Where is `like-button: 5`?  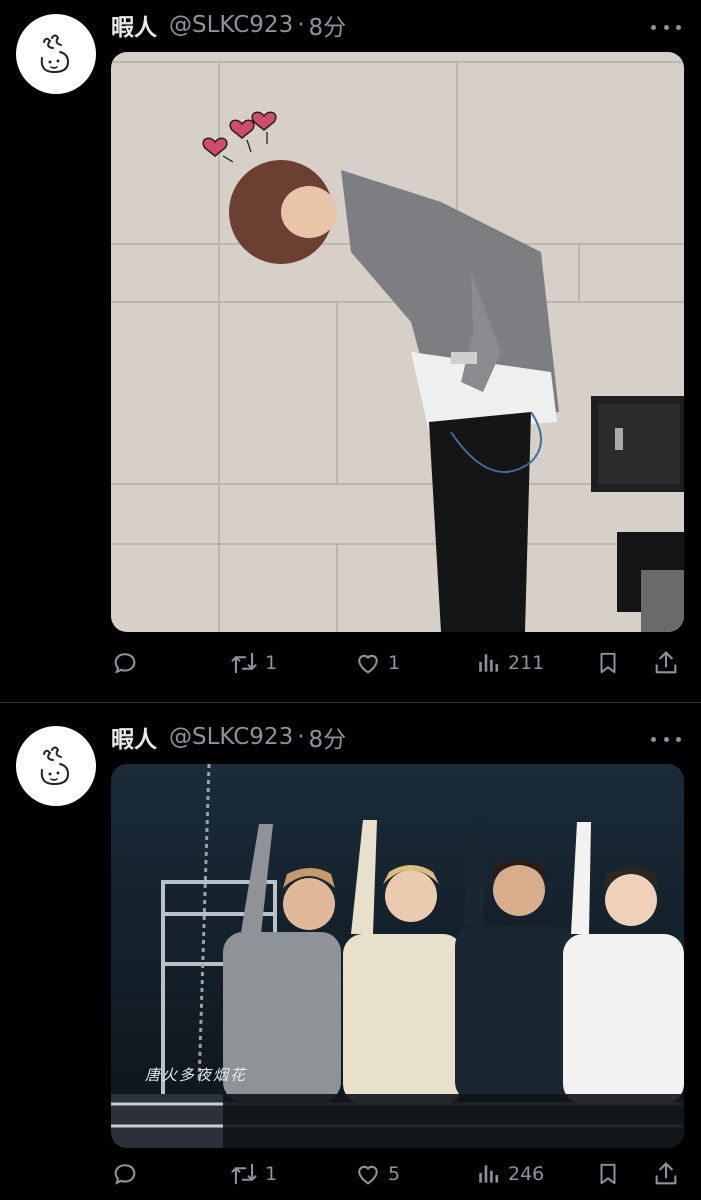
like-button: 5 is located at coordinates (377, 1174).